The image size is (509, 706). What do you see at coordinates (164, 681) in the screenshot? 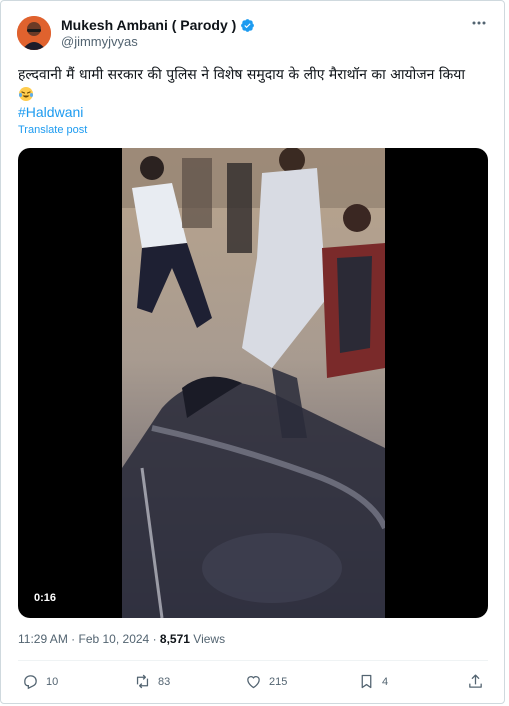
I see `repost-count: 83` at bounding box center [164, 681].